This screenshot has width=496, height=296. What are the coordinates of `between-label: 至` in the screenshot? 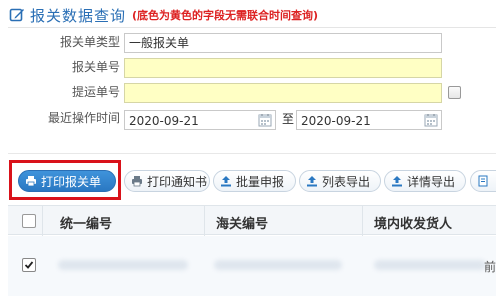 It's located at (288, 119).